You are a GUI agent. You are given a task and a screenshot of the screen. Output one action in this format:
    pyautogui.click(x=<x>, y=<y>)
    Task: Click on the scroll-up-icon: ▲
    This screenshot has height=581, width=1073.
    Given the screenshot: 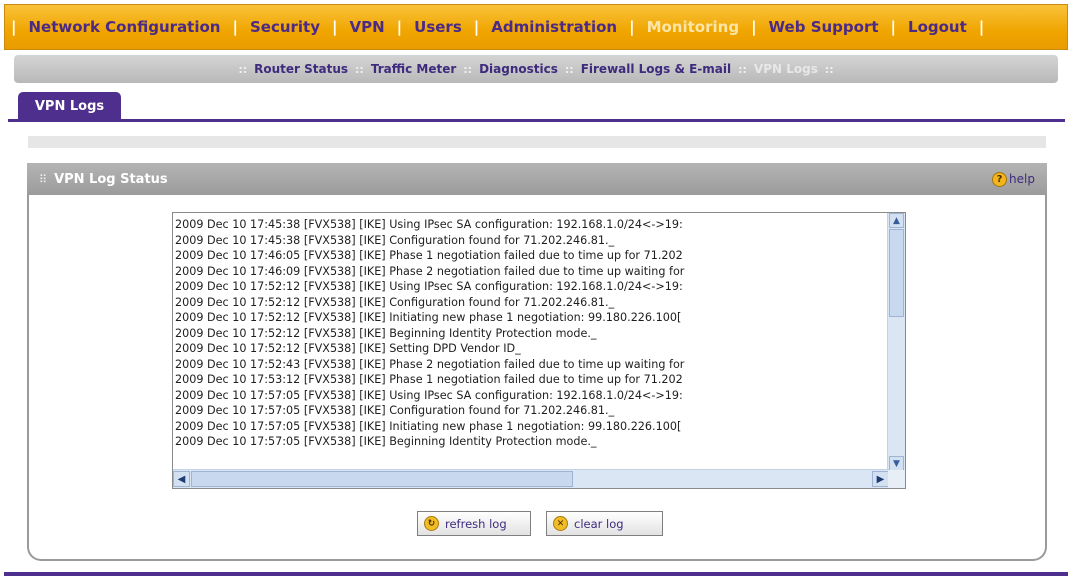 What is the action you would take?
    pyautogui.click(x=896, y=220)
    